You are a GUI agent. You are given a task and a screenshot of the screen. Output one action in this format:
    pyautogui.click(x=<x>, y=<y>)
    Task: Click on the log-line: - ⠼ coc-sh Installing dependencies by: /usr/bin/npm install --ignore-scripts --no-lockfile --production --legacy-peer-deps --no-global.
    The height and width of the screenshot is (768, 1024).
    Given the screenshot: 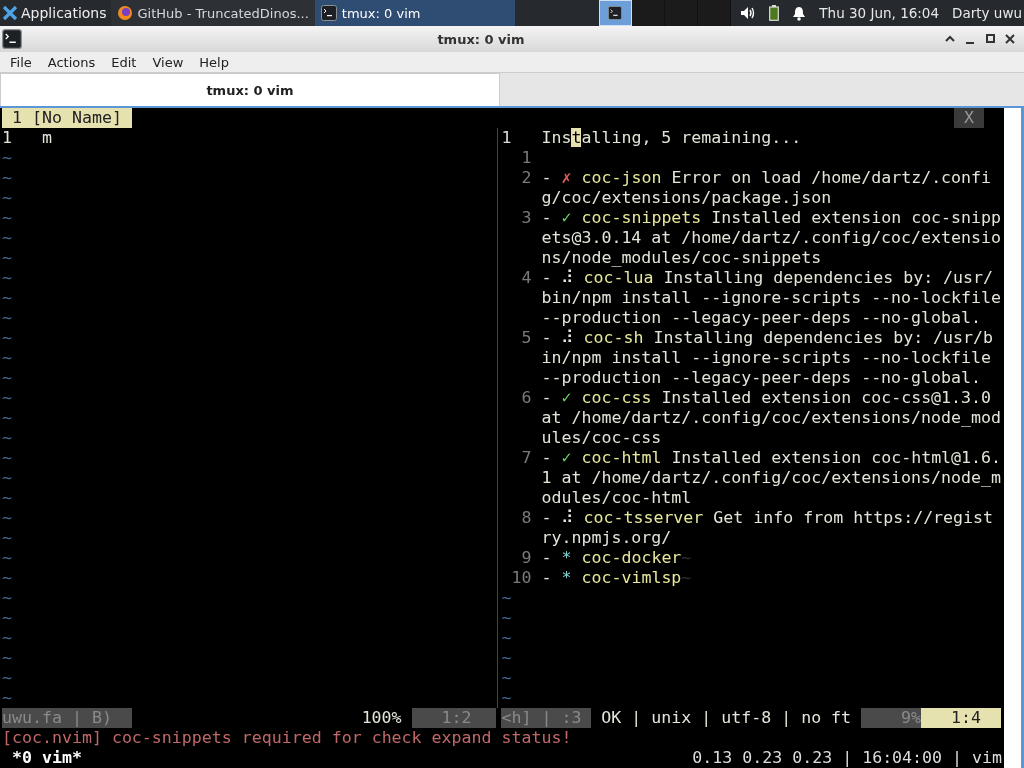 What is the action you would take?
    pyautogui.click(x=768, y=358)
    